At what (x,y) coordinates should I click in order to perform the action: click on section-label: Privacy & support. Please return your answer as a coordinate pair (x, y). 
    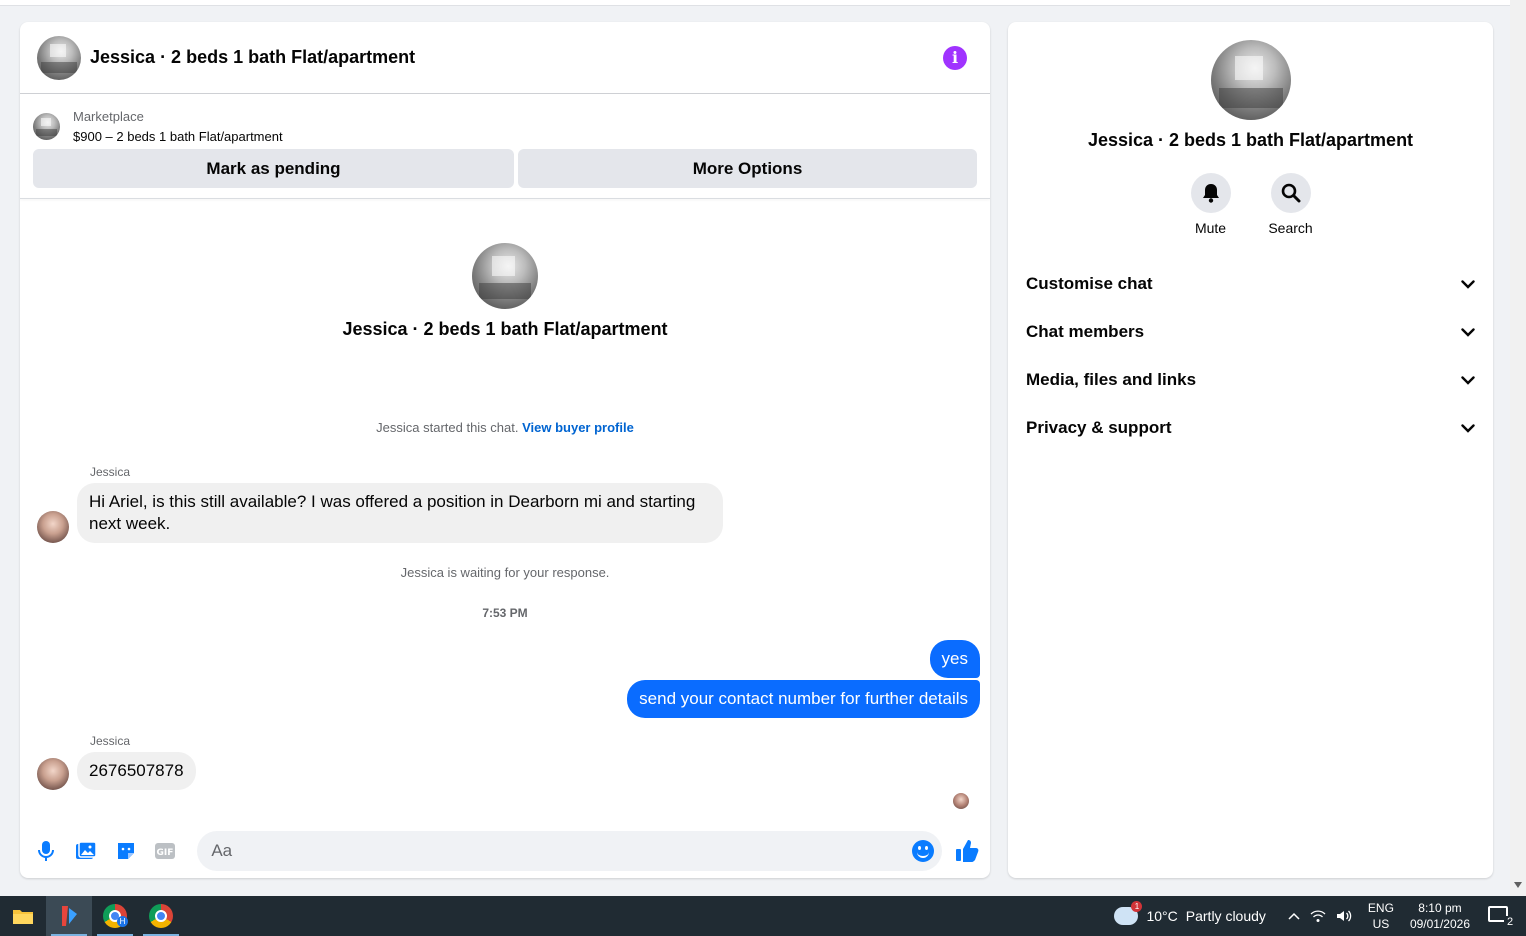
    Looking at the image, I should click on (1099, 427).